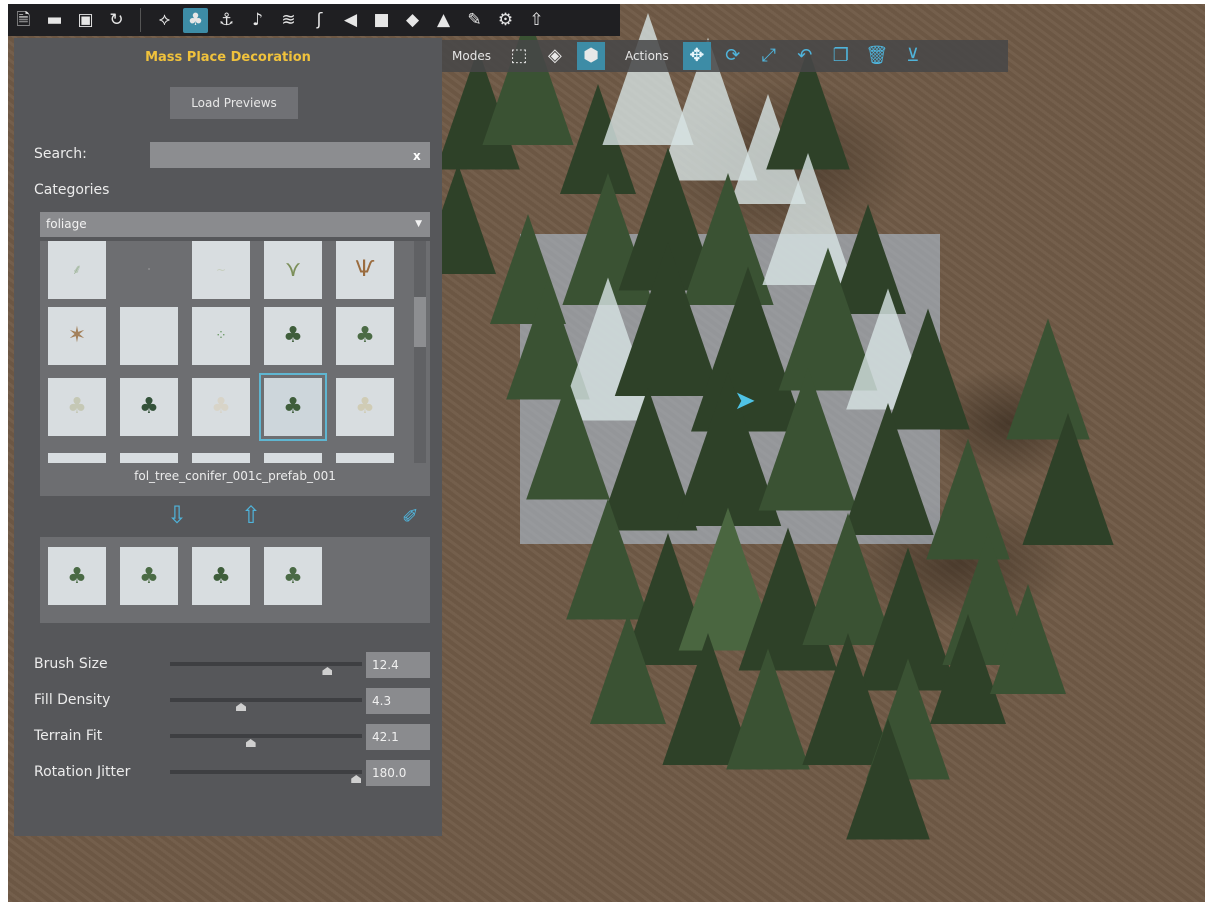  I want to click on asset-grid: ⸙ · ~ ⋎ Ѱ ✶ ⁘ ♣ ♣ ♣ ♣ ♣ ♣ ♣, so click(225, 352).